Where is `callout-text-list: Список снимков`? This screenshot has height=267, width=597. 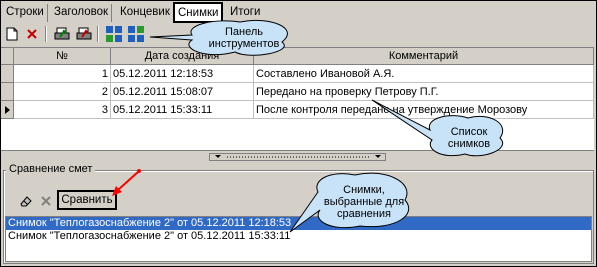
callout-text-list: Список снимков is located at coordinates (469, 138).